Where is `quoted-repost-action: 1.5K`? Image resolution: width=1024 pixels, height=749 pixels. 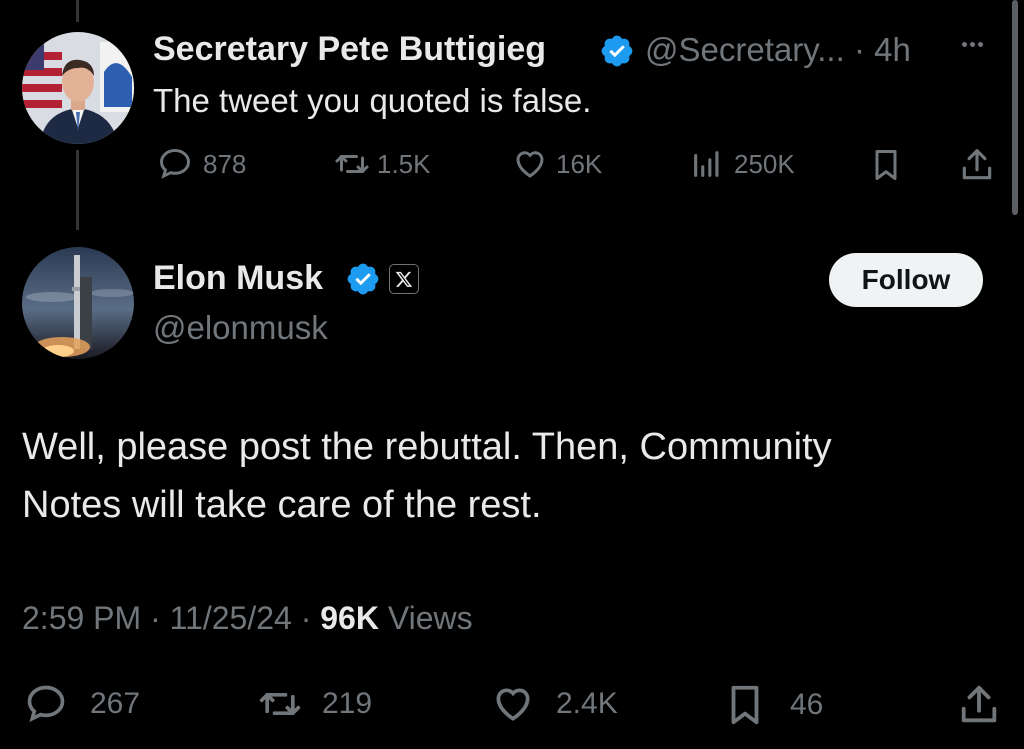 quoted-repost-action: 1.5K is located at coordinates (382, 164).